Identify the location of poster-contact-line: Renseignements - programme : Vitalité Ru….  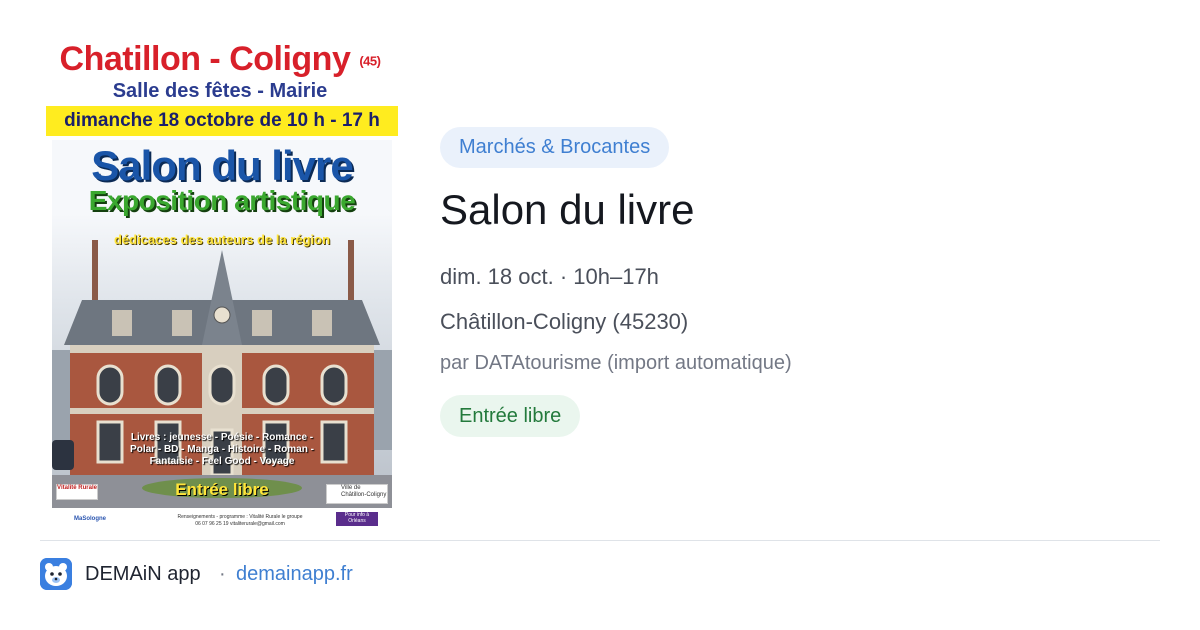
(240, 520).